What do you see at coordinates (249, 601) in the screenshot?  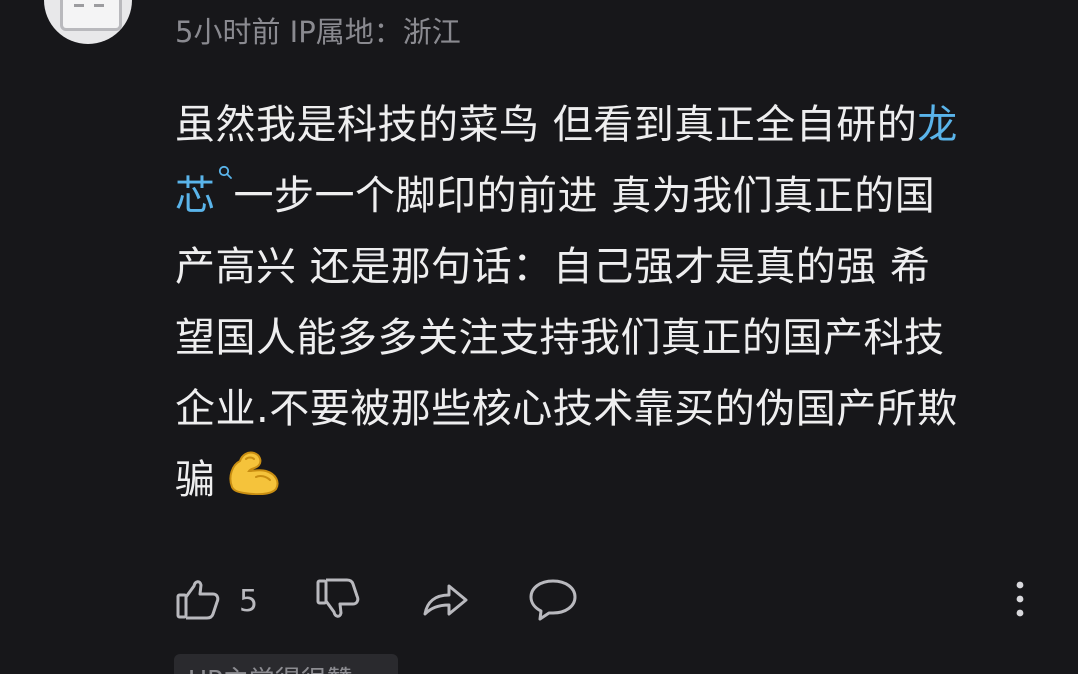 I see `like-count: 5` at bounding box center [249, 601].